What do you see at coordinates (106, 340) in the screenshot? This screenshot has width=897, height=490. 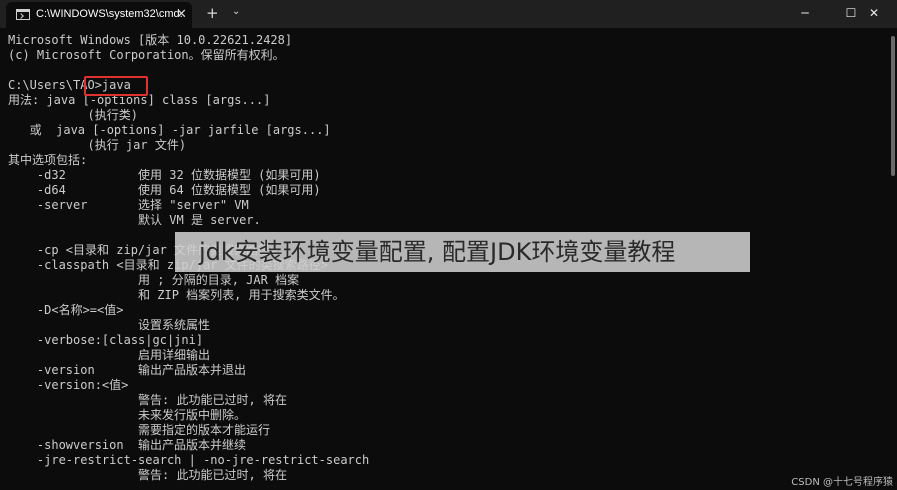 I see `terminal-line: -verbose:[class|gc|jni]` at bounding box center [106, 340].